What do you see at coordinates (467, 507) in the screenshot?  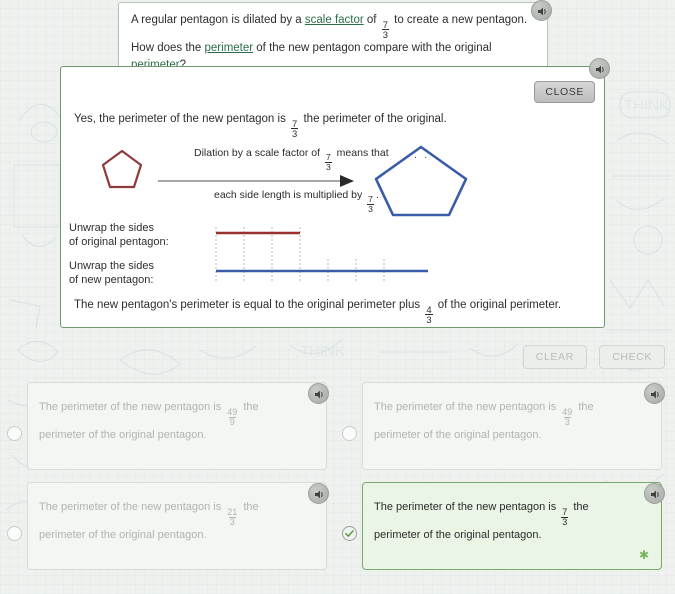 I see `option-d-text-before: The perimeter of the new pentagon is` at bounding box center [467, 507].